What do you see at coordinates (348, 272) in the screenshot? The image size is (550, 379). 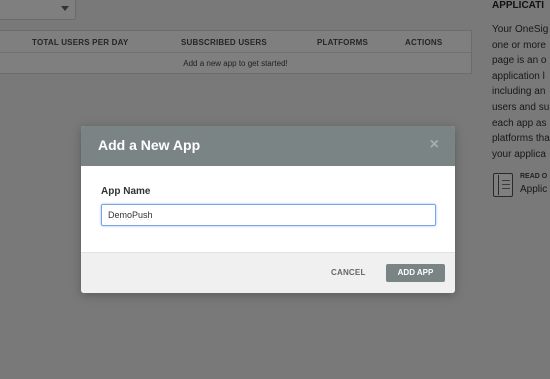 I see `cancel-button: CANCEL` at bounding box center [348, 272].